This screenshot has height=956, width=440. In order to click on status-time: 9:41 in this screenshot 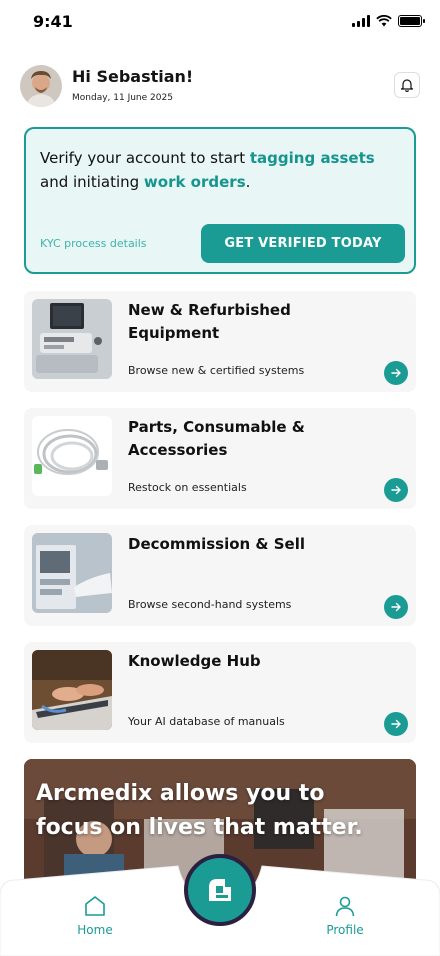, I will do `click(53, 21)`.